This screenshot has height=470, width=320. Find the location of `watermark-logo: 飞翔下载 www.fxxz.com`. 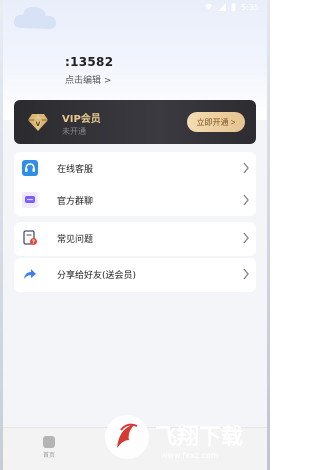

watermark-logo: 飞翔下载 www.fxxz.com is located at coordinates (174, 437).